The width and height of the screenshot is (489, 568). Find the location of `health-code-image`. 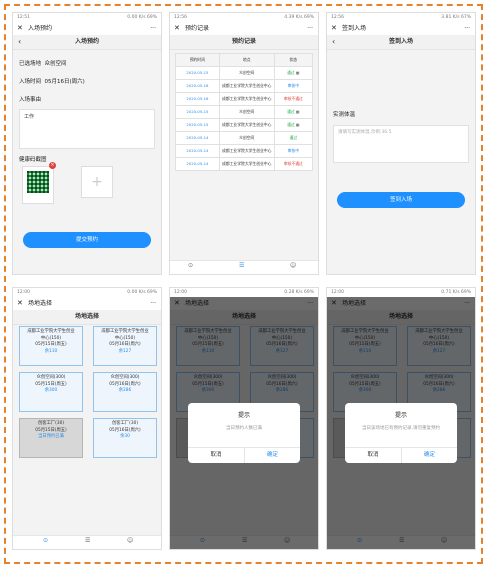

health-code-image is located at coordinates (38, 185).